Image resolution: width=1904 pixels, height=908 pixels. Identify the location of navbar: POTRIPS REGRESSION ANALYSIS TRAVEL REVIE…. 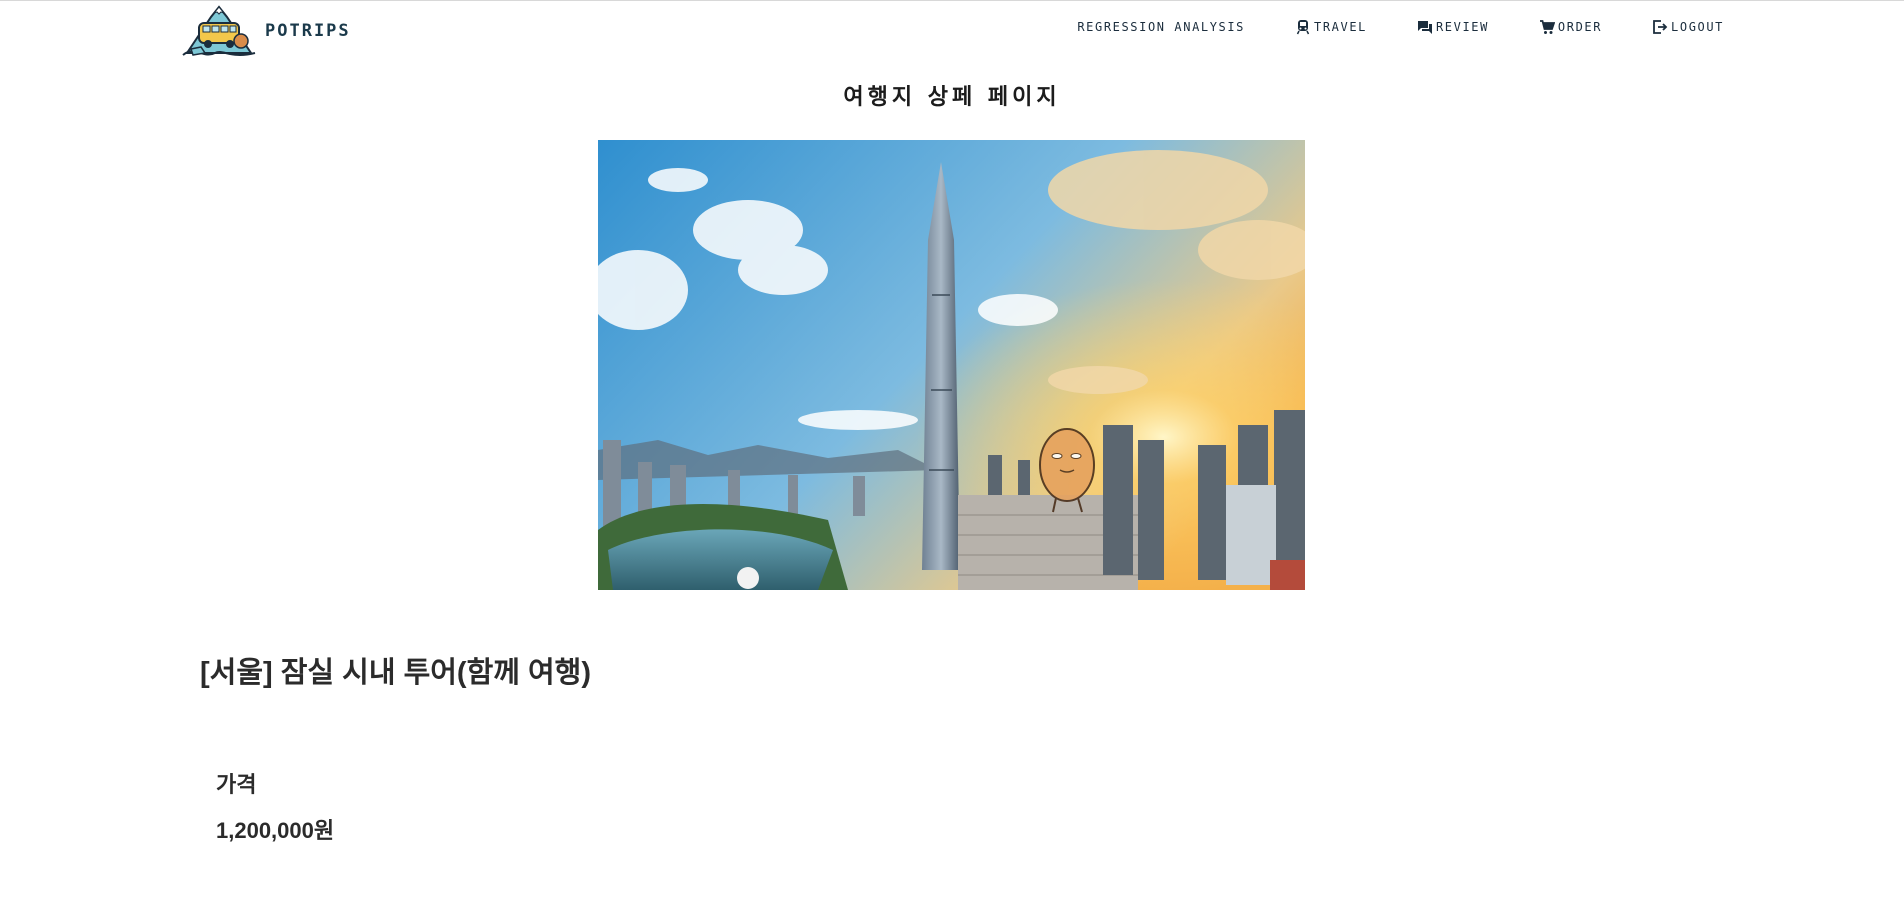
(952, 31).